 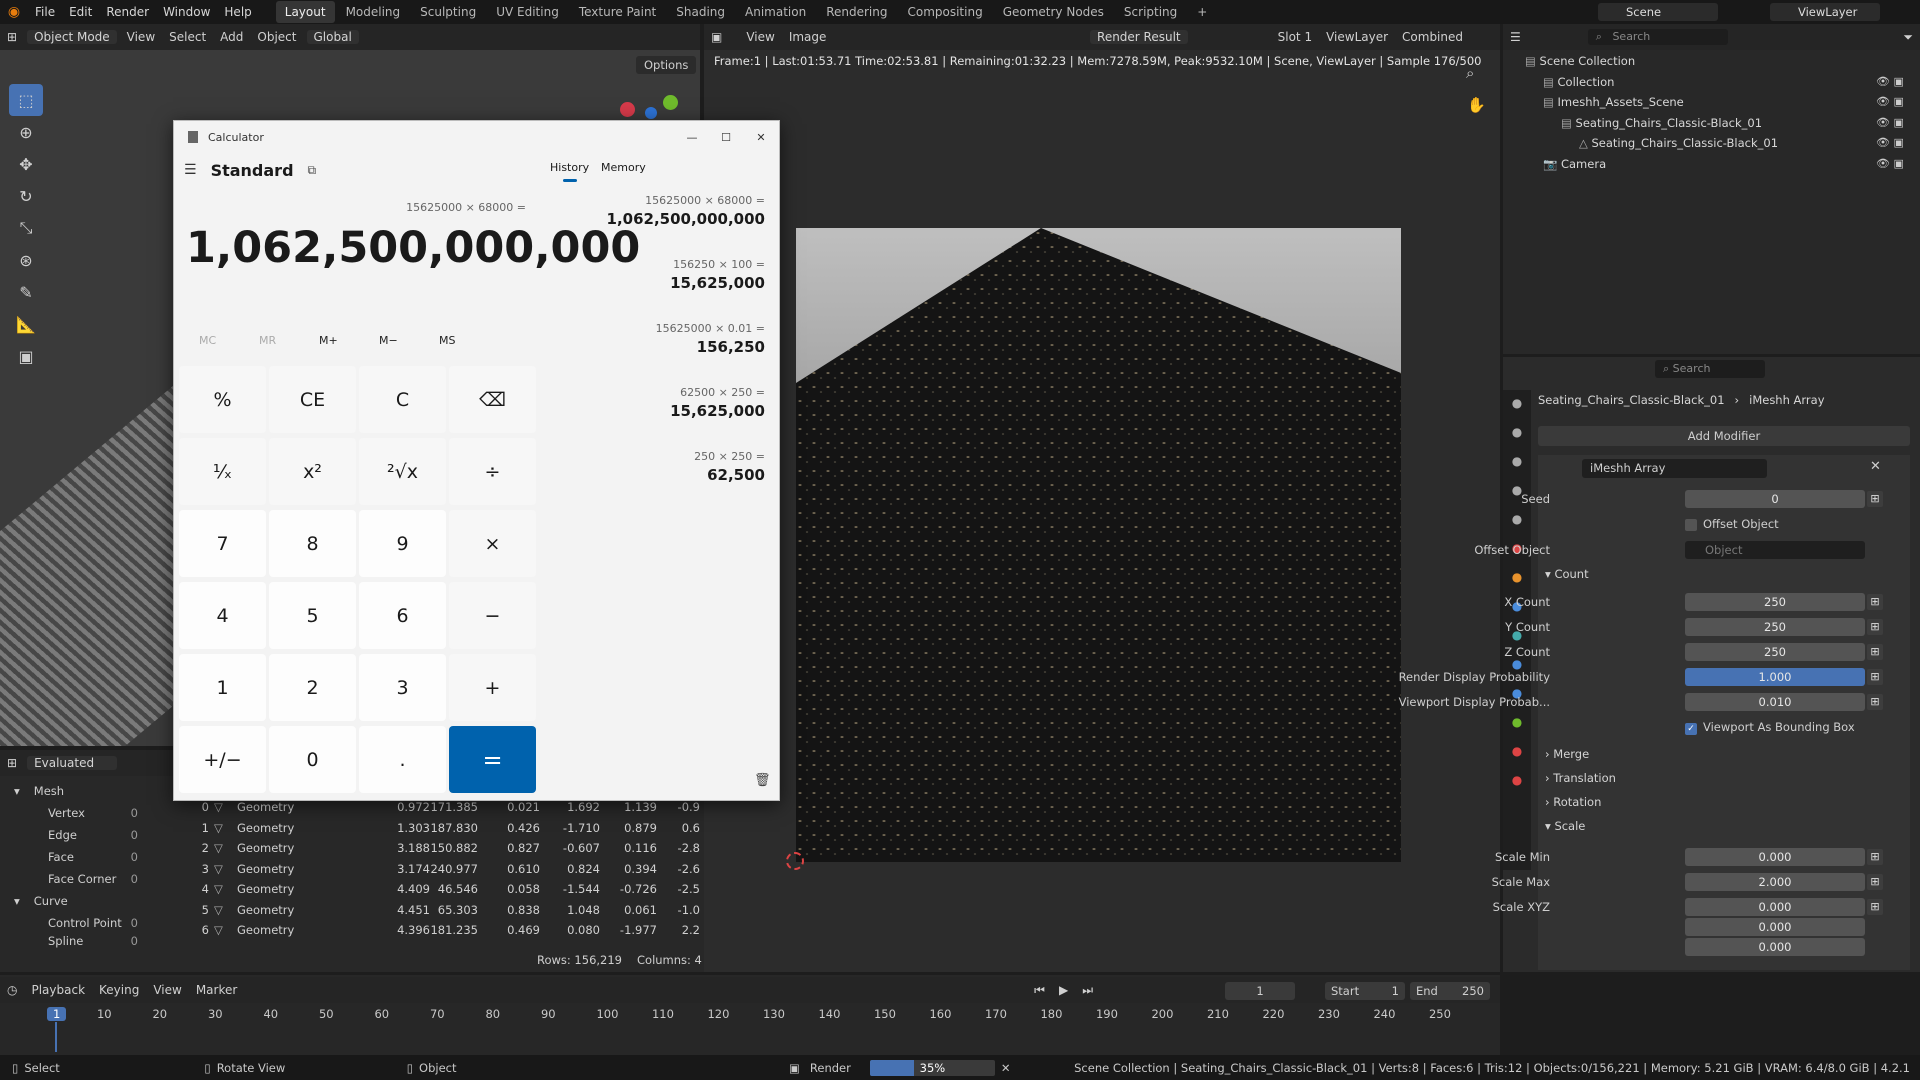 I want to click on outliner-item: △ Seating_Chairs_Classic-Black_01, so click(x=1678, y=143).